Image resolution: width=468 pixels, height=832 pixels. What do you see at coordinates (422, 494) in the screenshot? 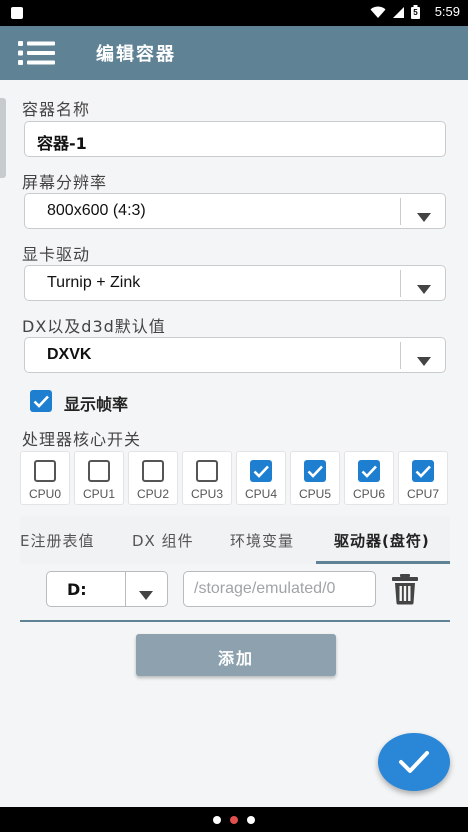
I see `cpu-core-label: CPU7` at bounding box center [422, 494].